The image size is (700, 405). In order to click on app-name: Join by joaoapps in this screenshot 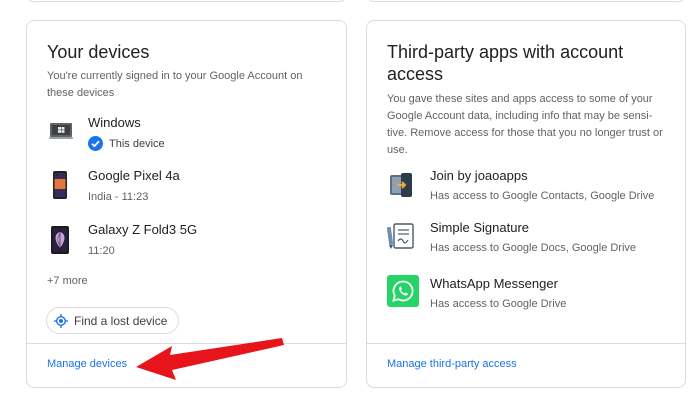, I will do `click(479, 175)`.